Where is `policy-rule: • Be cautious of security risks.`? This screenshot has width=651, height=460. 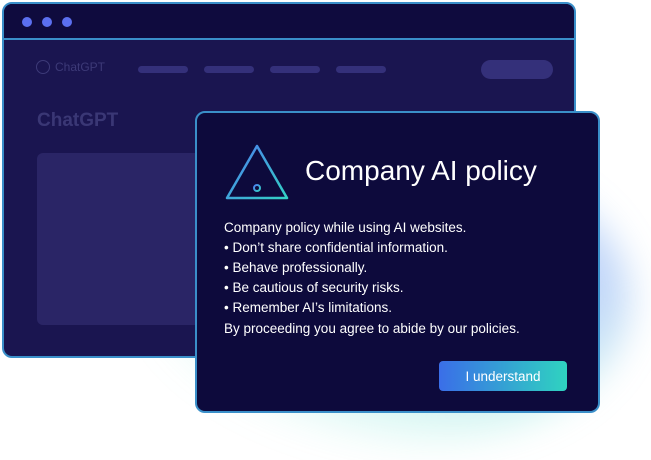
policy-rule: • Be cautious of security risks. is located at coordinates (314, 287).